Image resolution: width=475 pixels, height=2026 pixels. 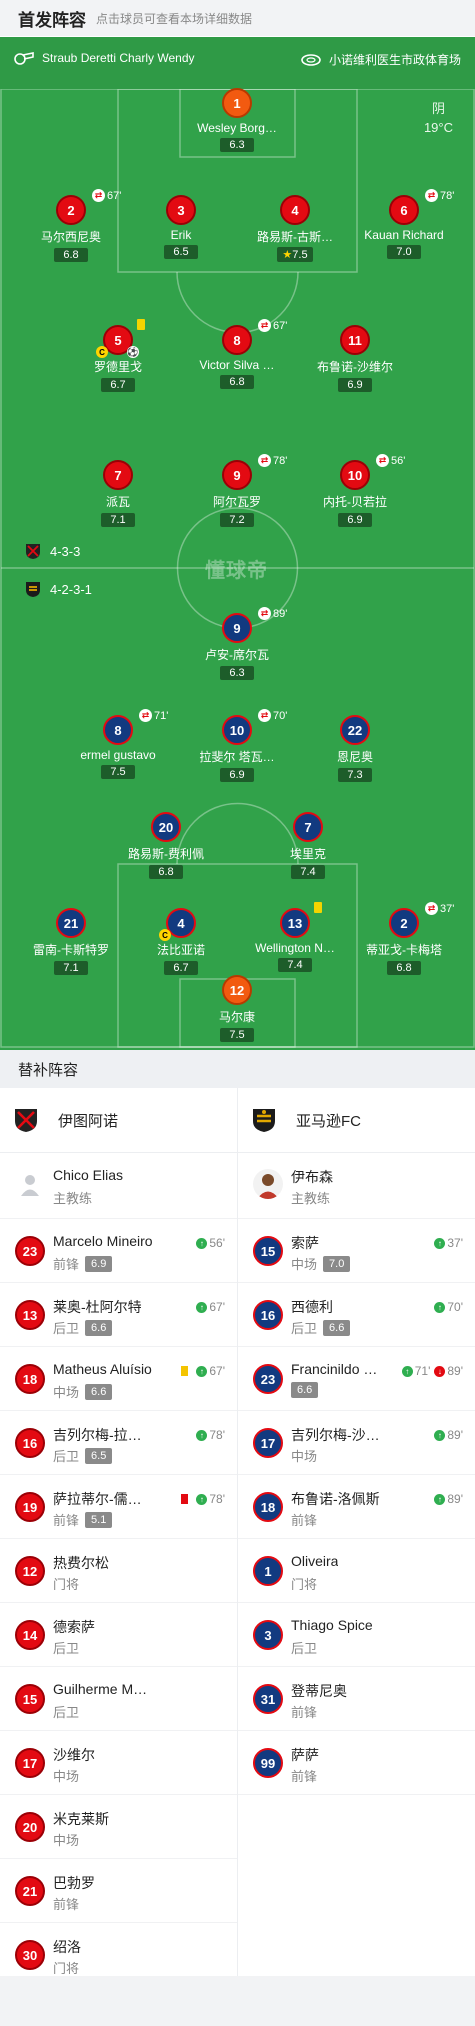 I want to click on sub-row: 21 巴勃罗 前锋, so click(x=118, y=1891).